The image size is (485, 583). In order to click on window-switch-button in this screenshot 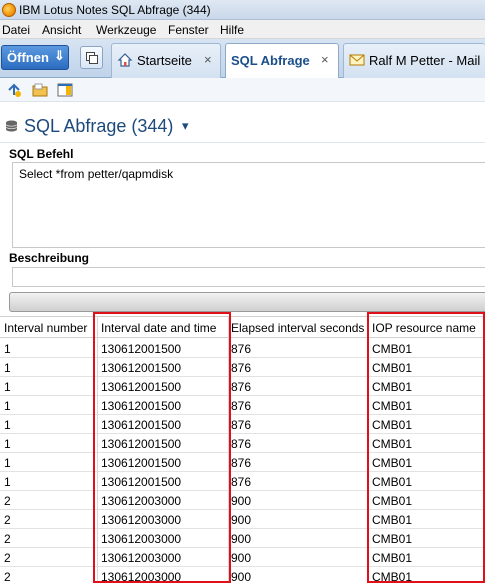, I will do `click(91, 57)`.